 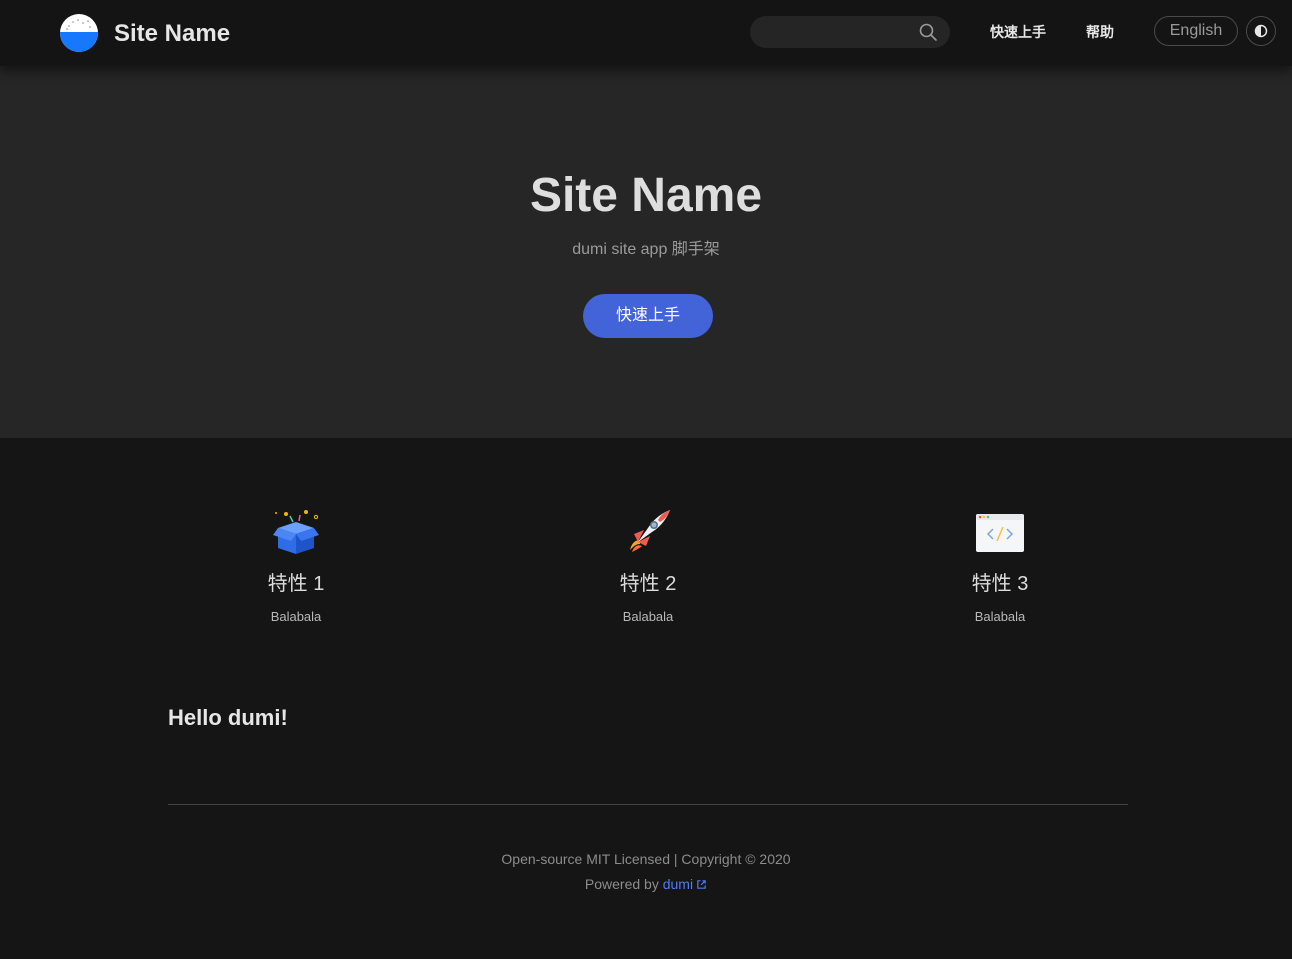 I want to click on footer-divider, so click(x=648, y=804).